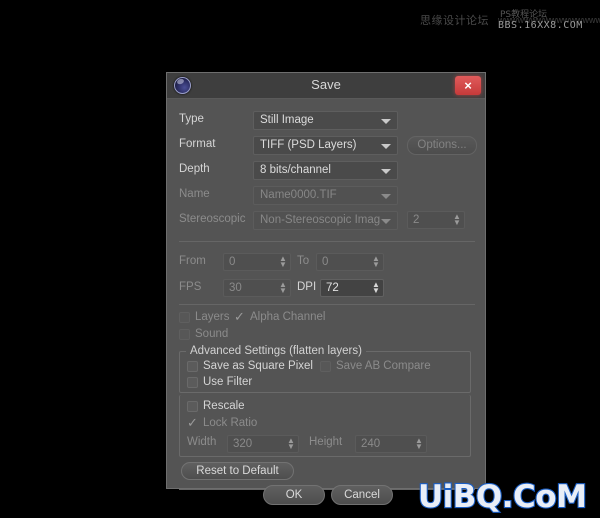  Describe the element at coordinates (230, 423) in the screenshot. I see `checkbox-lock-ratio-label: Lock Ratio` at that location.